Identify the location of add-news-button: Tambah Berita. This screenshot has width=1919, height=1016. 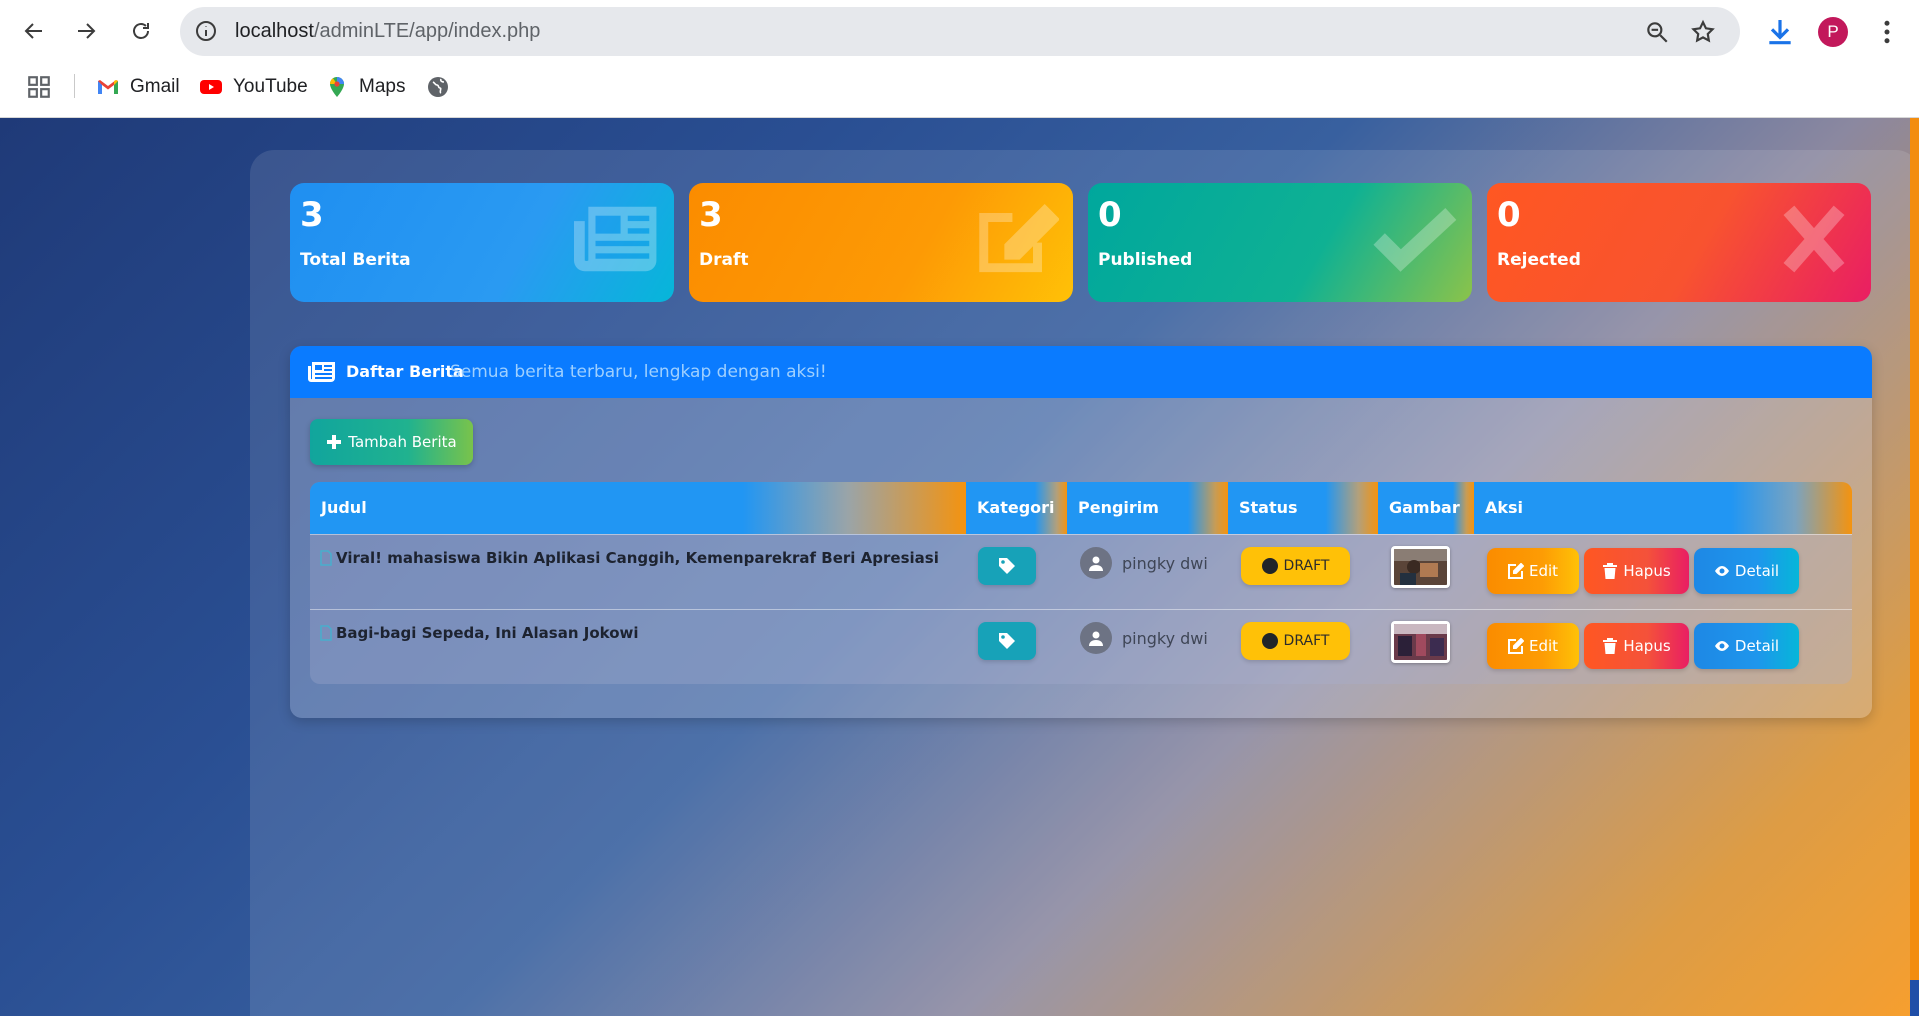
(391, 442).